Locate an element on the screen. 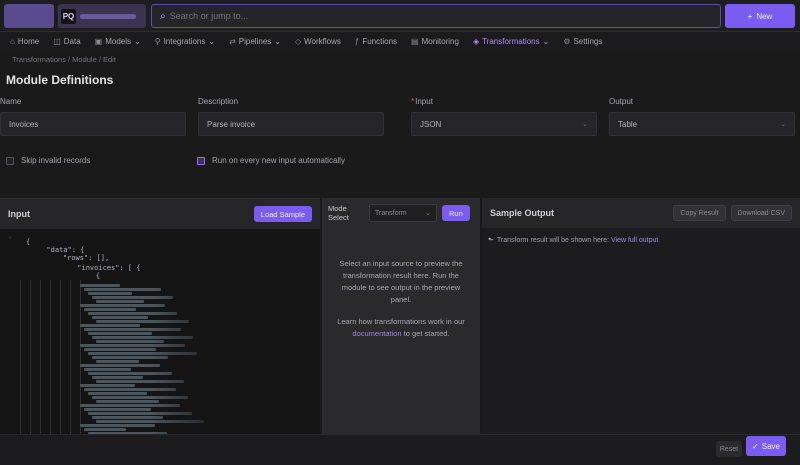 Image resolution: width=800 pixels, height=465 pixels. output-info-text: Transform result will be shown here: is located at coordinates (553, 240).